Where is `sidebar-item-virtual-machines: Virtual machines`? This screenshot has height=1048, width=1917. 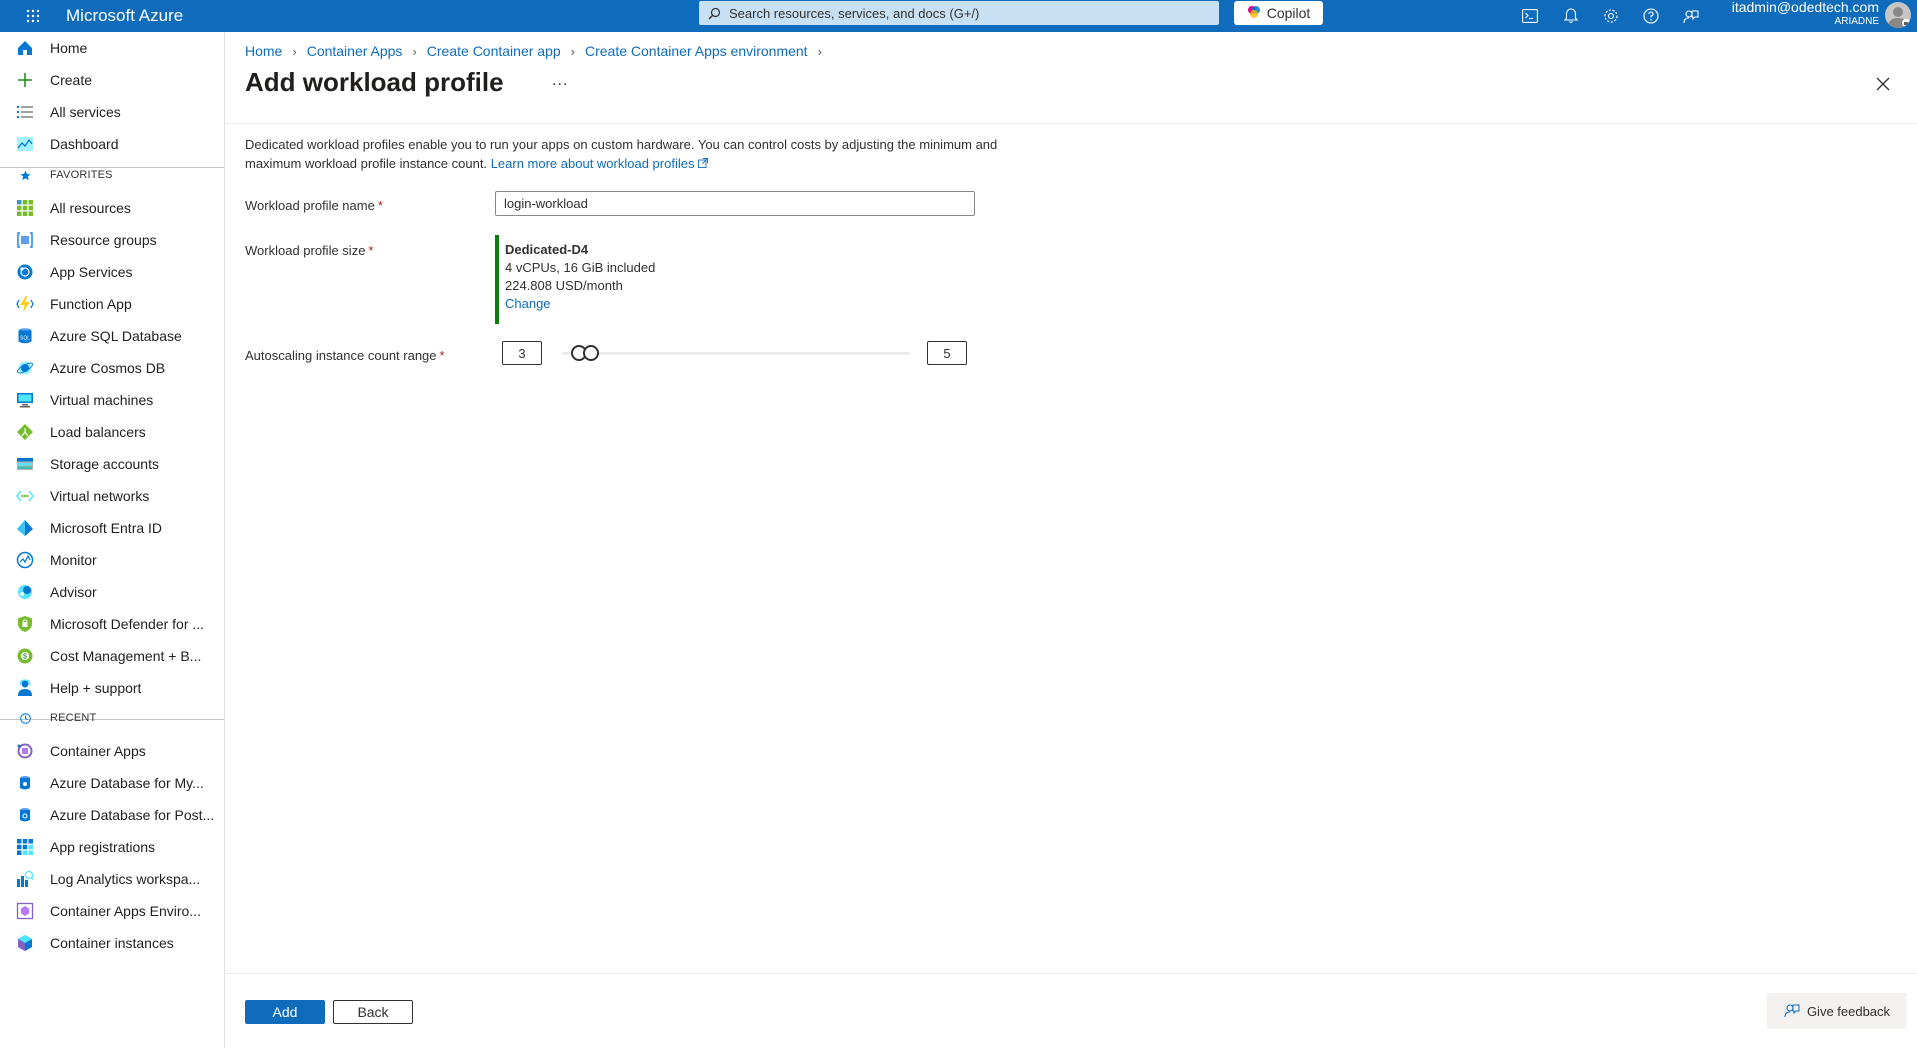 sidebar-item-virtual-machines: Virtual machines is located at coordinates (112, 400).